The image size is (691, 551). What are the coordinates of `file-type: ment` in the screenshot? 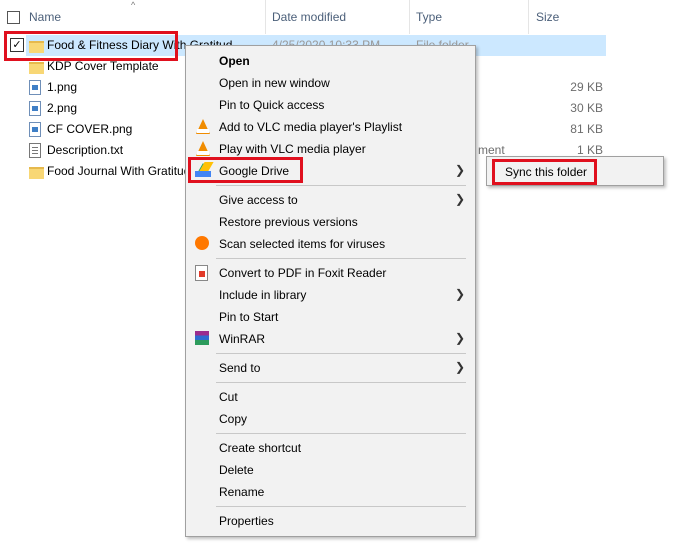 It's located at (491, 150).